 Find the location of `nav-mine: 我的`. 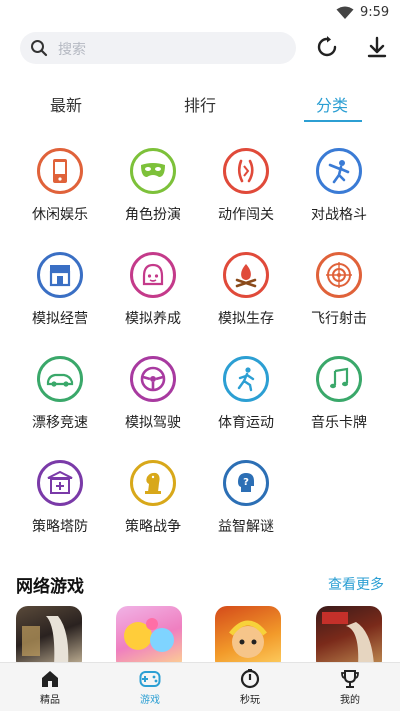

nav-mine: 我的 is located at coordinates (350, 687).